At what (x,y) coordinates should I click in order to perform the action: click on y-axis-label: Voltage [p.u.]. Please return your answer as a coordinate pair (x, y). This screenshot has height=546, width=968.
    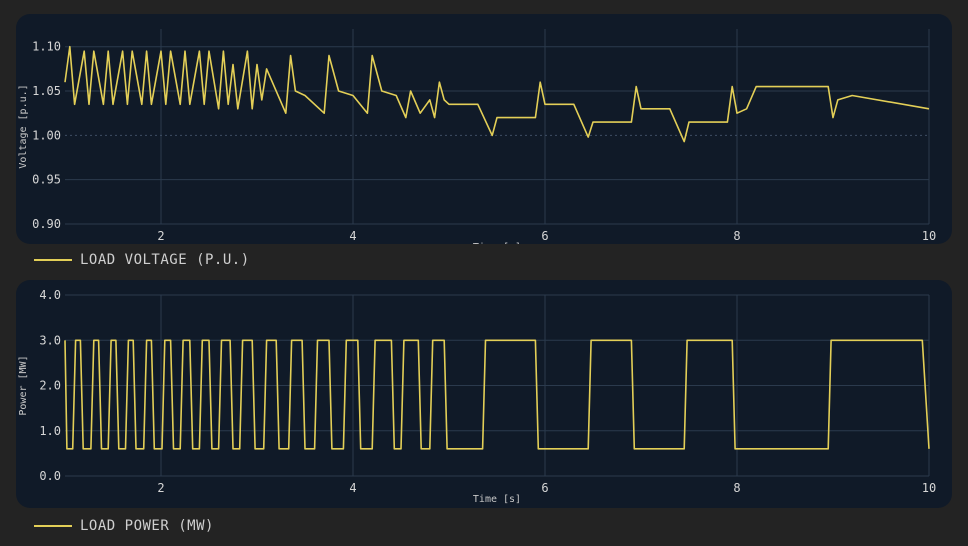
    Looking at the image, I should click on (23, 126).